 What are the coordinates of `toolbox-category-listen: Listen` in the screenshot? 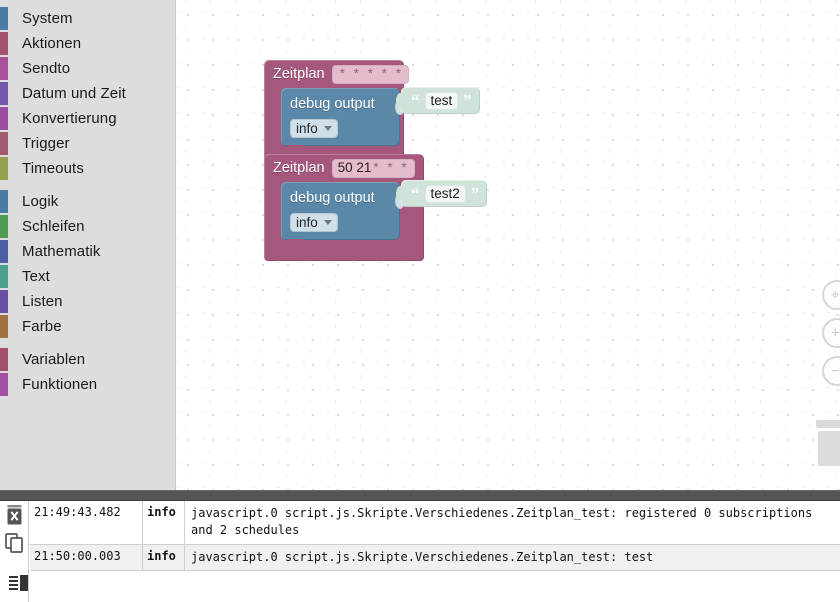 It's located at (87, 301).